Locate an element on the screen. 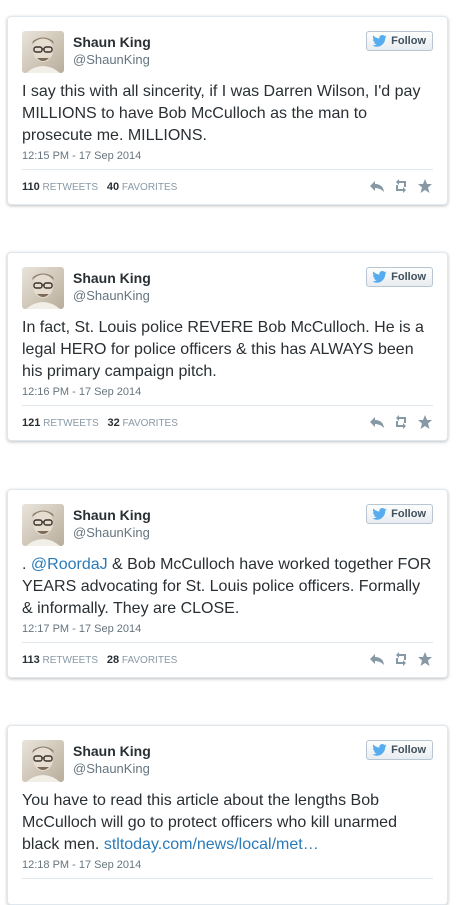 The image size is (459, 905). retweet-count: 121 is located at coordinates (31, 423).